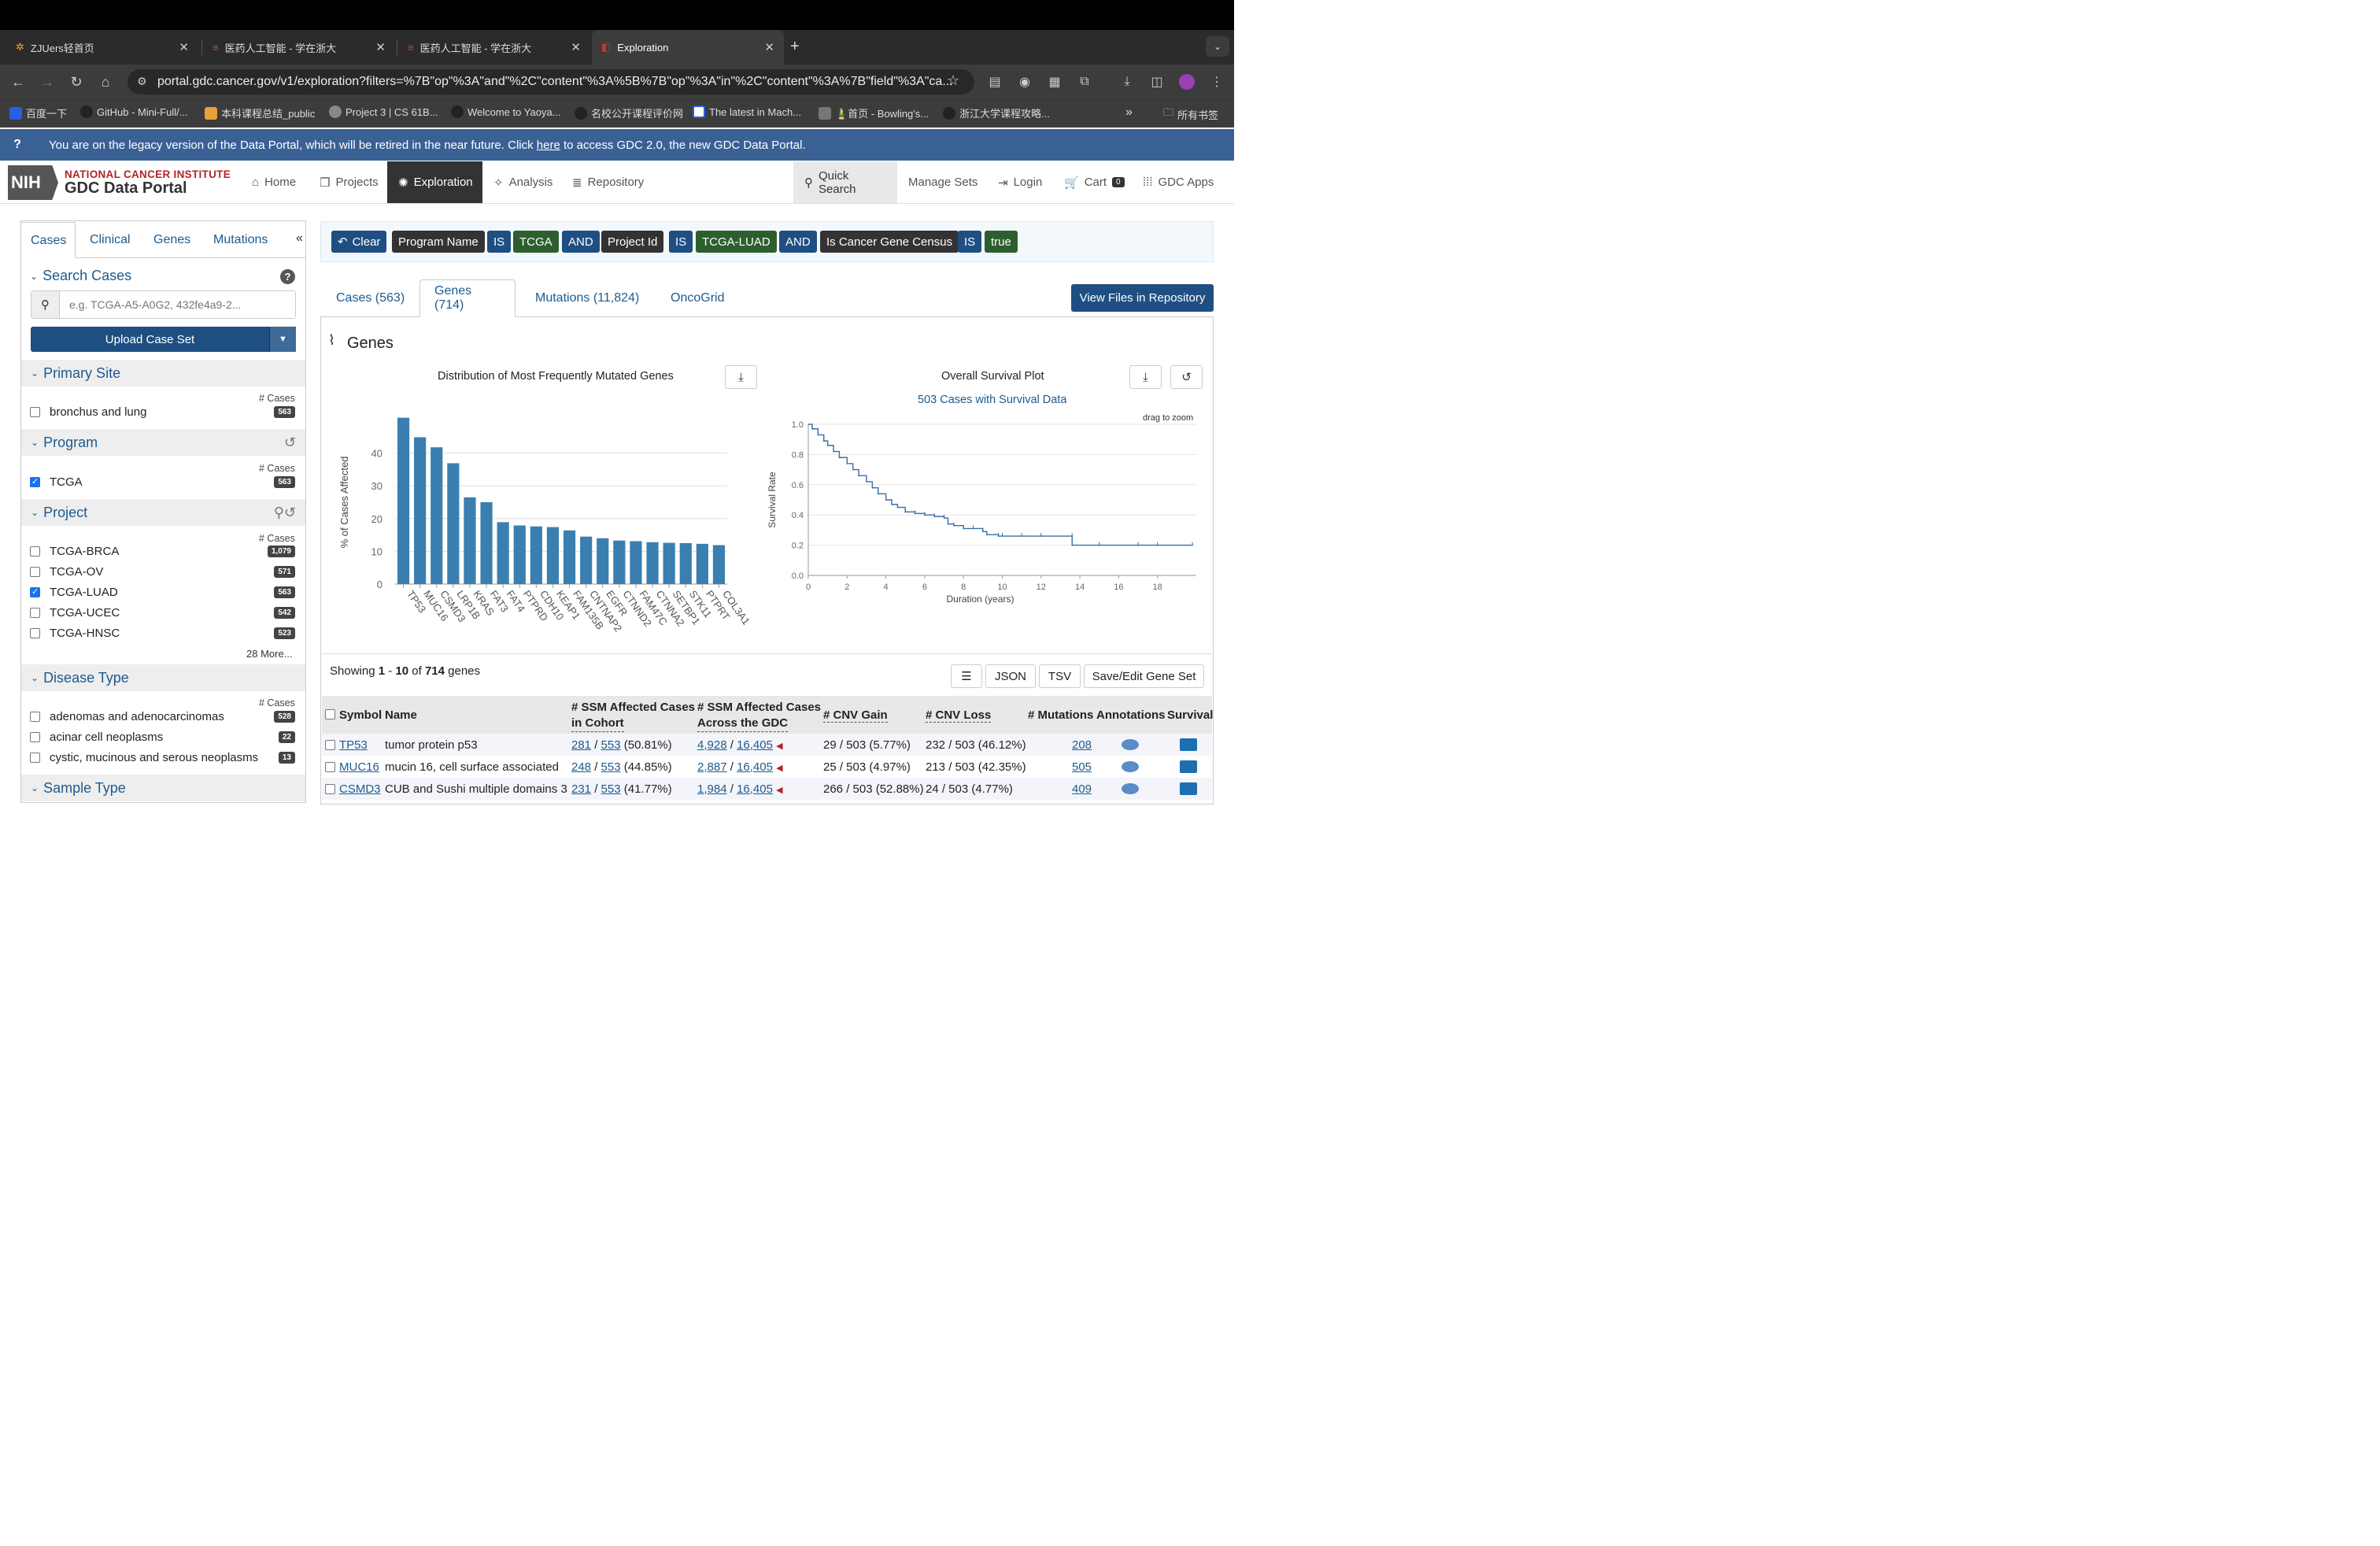  What do you see at coordinates (1145, 377) in the screenshot?
I see `download-icon: ⤓` at bounding box center [1145, 377].